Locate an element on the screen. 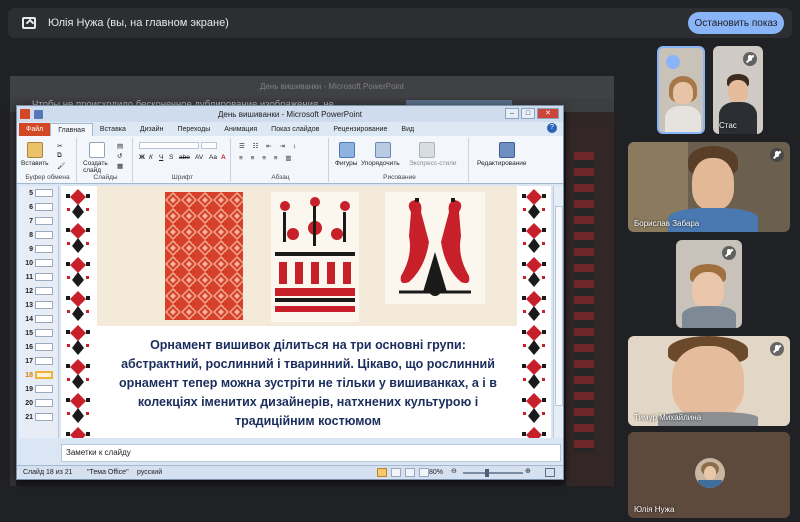 Image resolution: width=800 pixels, height=522 pixels. tab-slideshow: Показ слайдов is located at coordinates (295, 129).